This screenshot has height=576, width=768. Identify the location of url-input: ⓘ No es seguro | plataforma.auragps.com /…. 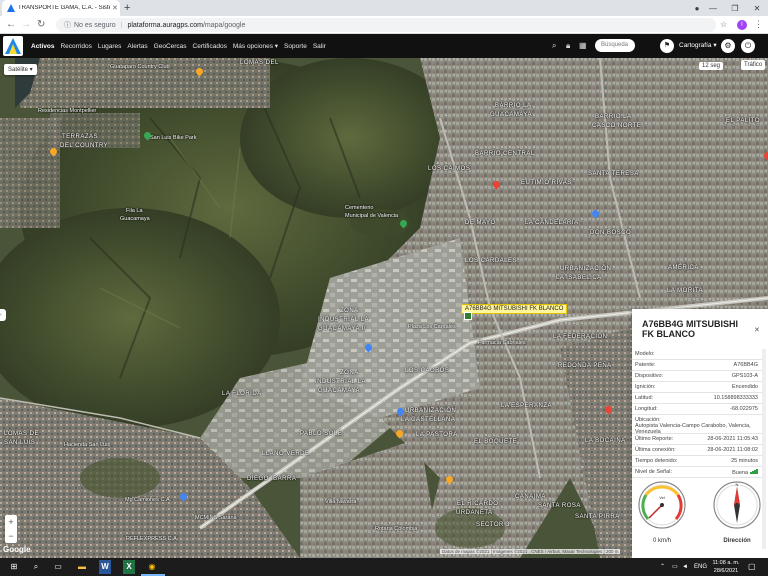
(386, 25).